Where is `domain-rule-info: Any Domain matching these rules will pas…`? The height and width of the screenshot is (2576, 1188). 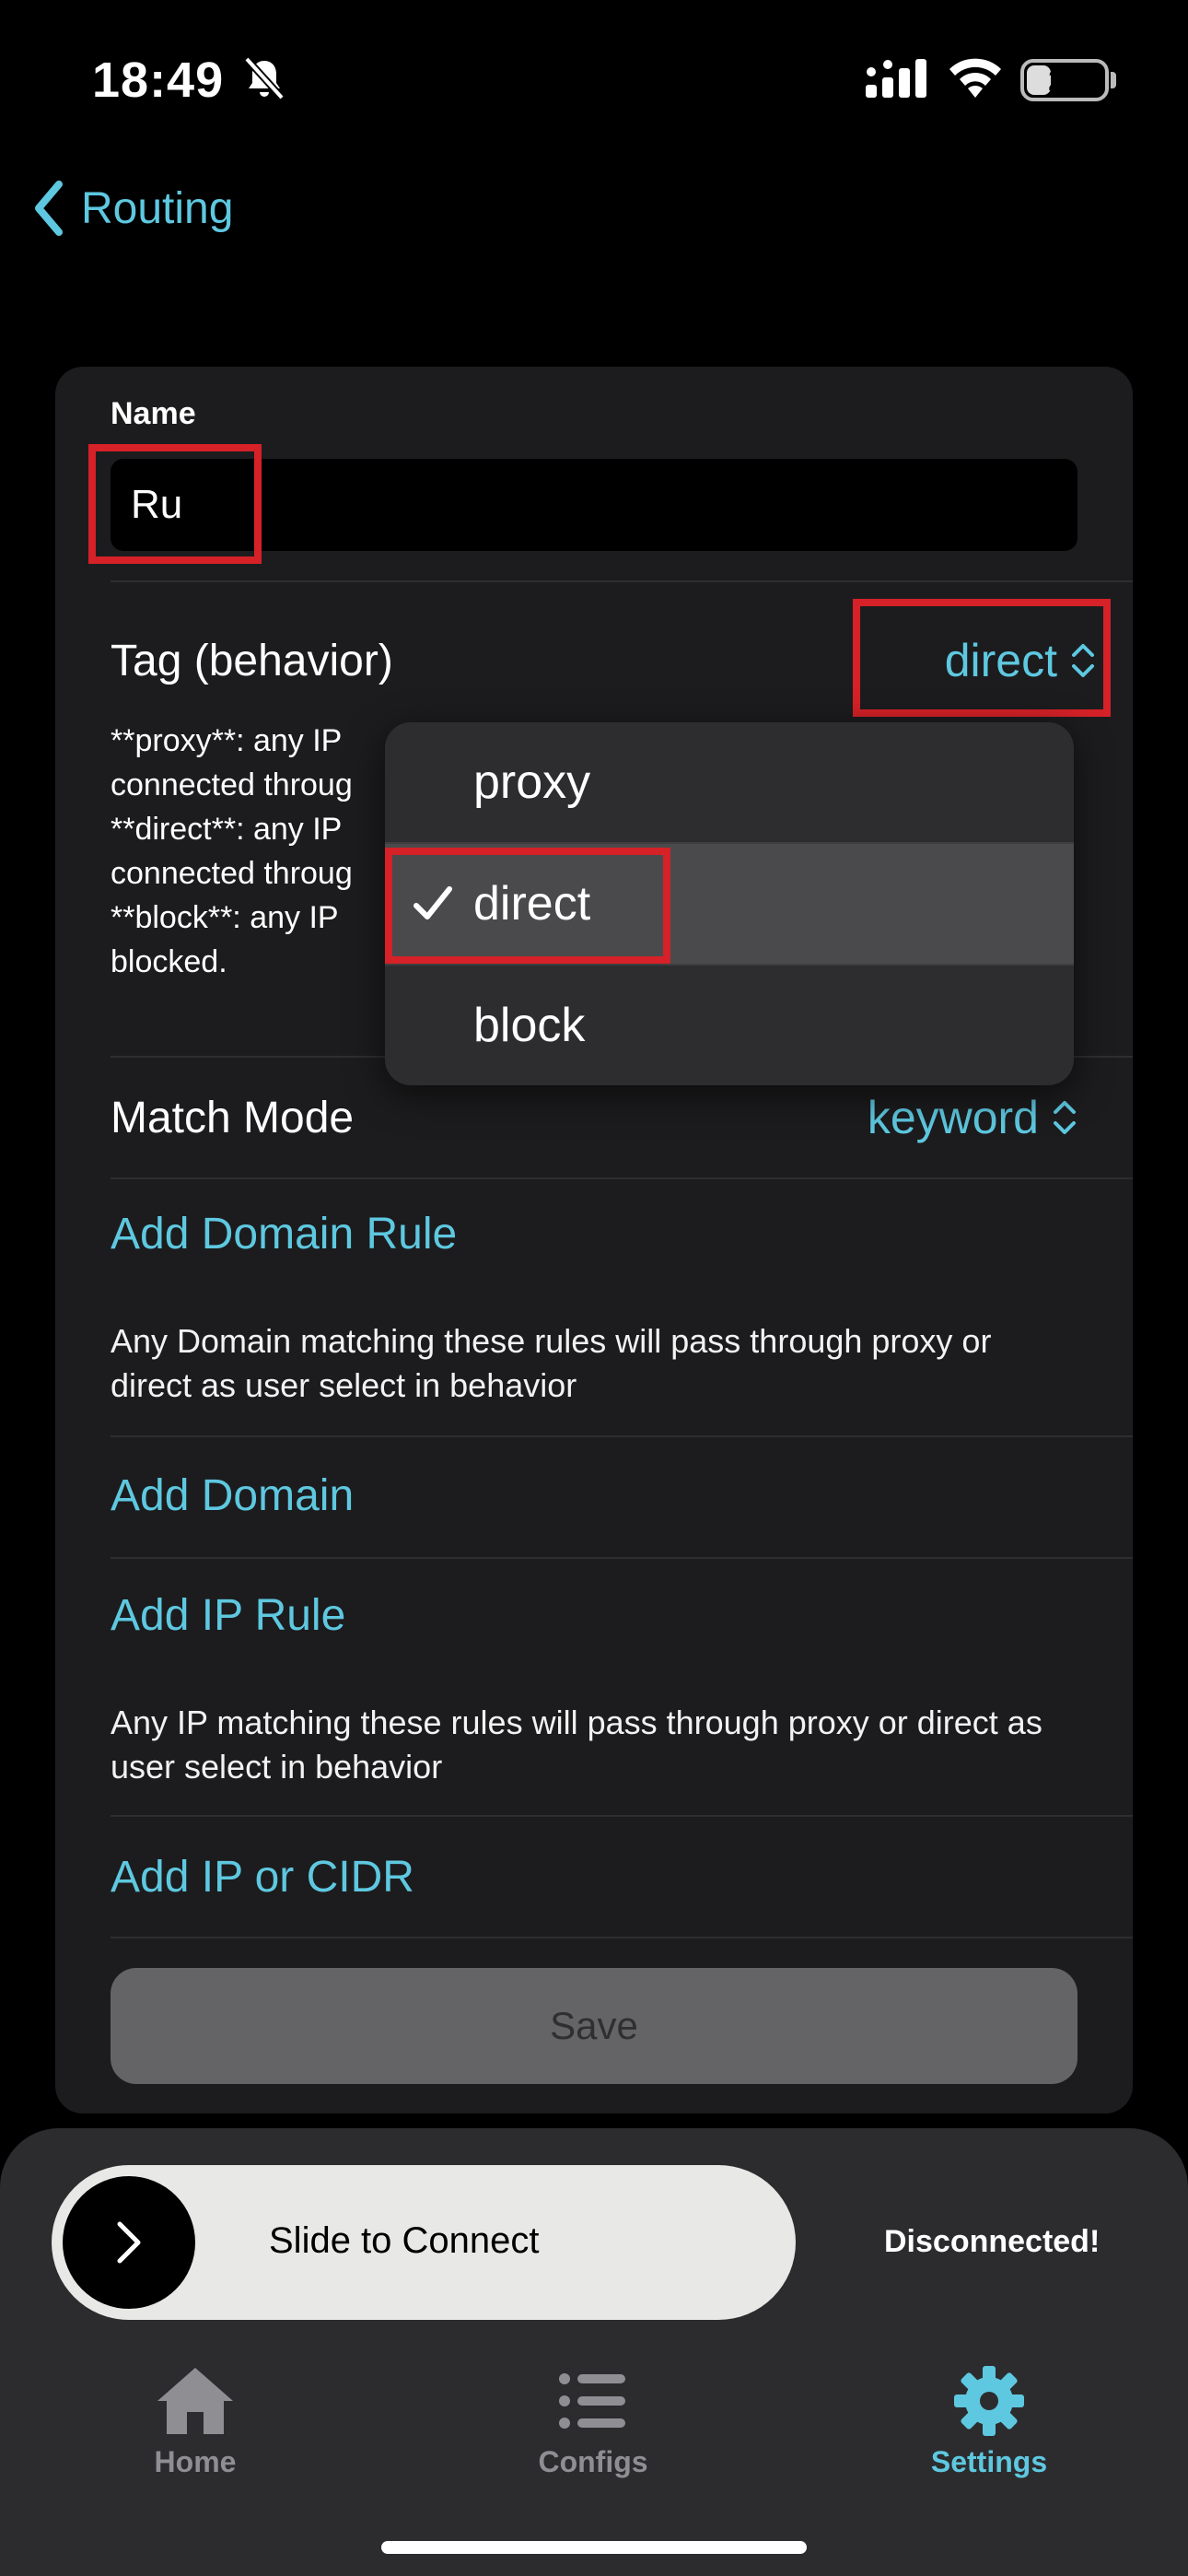 domain-rule-info: Any Domain matching these rules will pas… is located at coordinates (551, 1363).